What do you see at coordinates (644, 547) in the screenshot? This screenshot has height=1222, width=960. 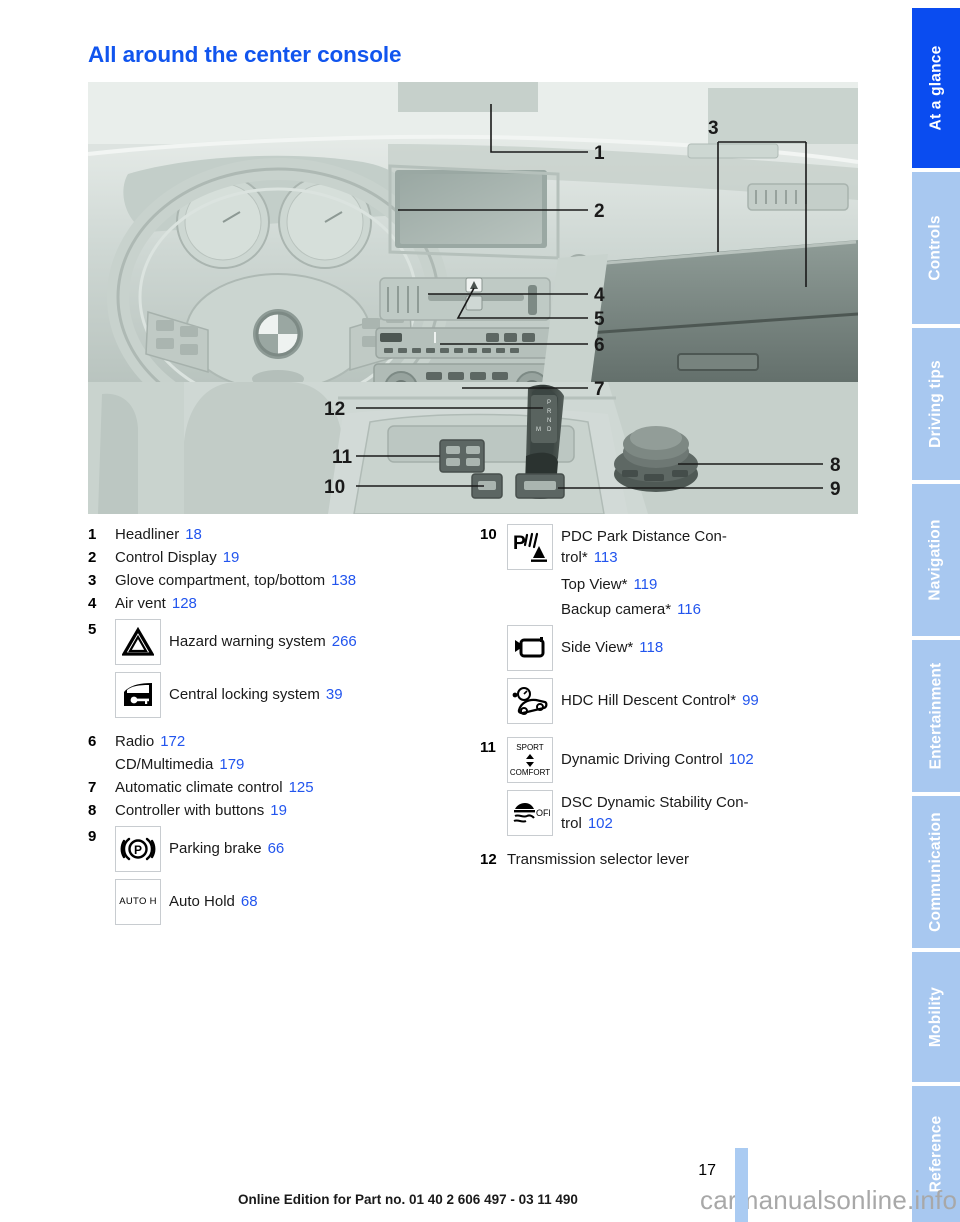 I see `legend-label: PDC Park Distance Con-trol* 113` at bounding box center [644, 547].